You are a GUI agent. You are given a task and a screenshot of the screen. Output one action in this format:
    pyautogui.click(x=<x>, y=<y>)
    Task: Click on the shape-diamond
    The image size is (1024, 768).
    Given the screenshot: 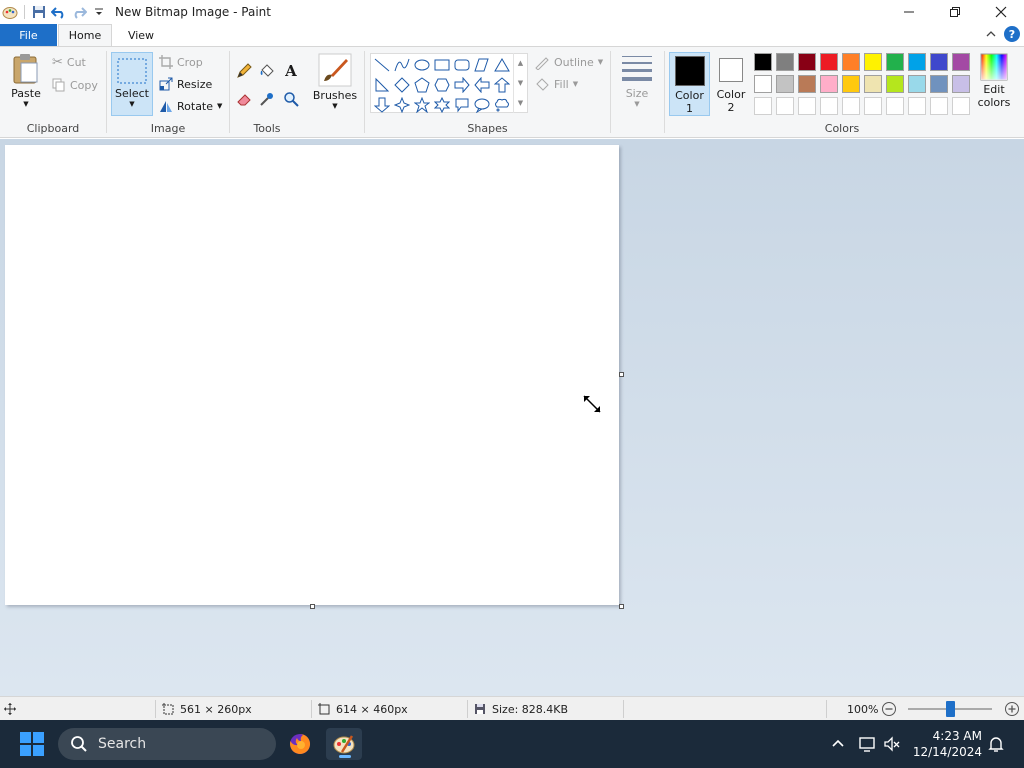 What is the action you would take?
    pyautogui.click(x=402, y=85)
    